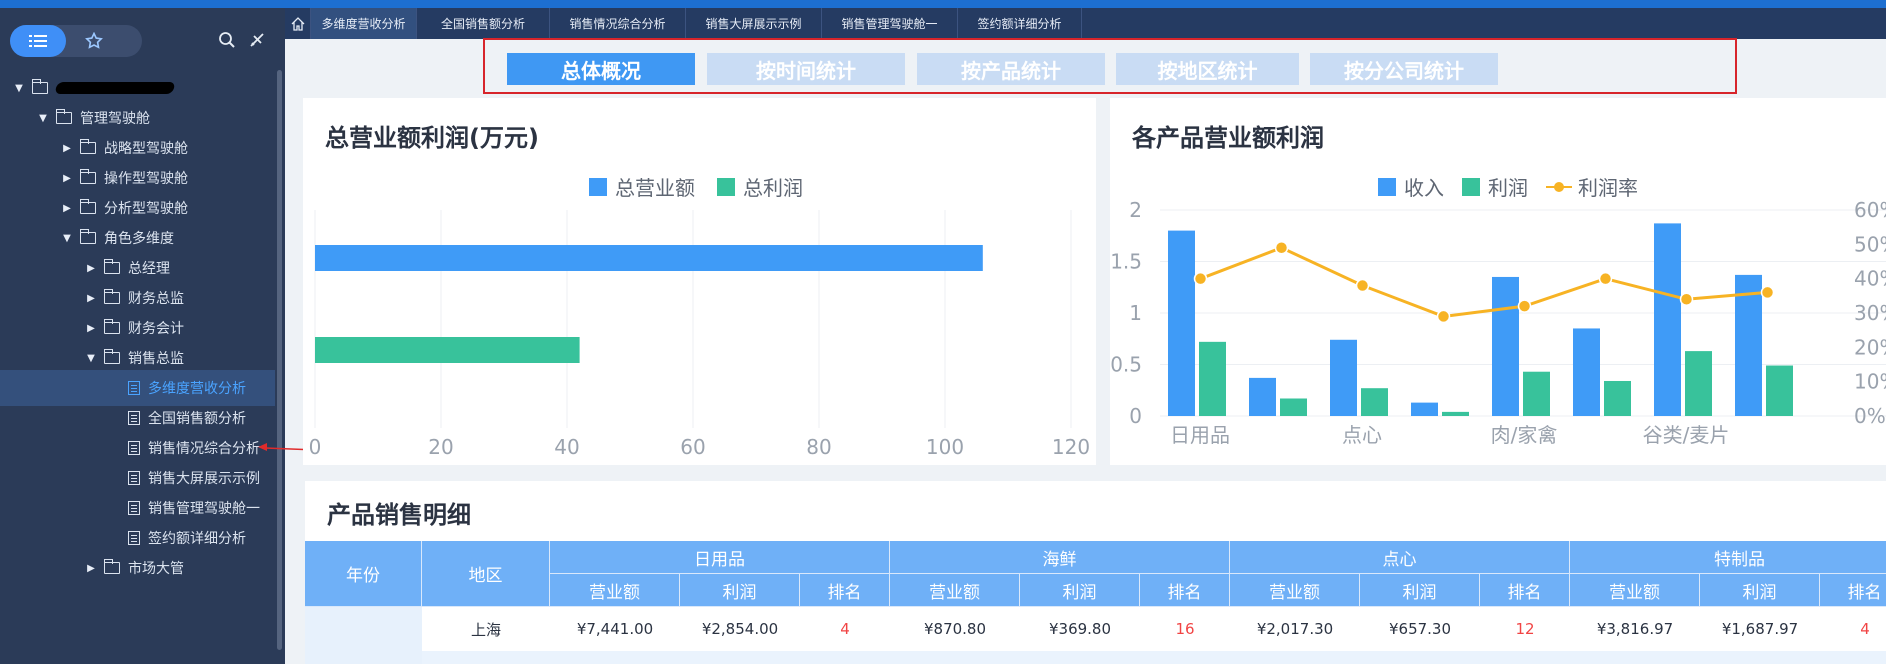  I want to click on tab-label: 销售管理驾驶舱一, so click(889, 24).